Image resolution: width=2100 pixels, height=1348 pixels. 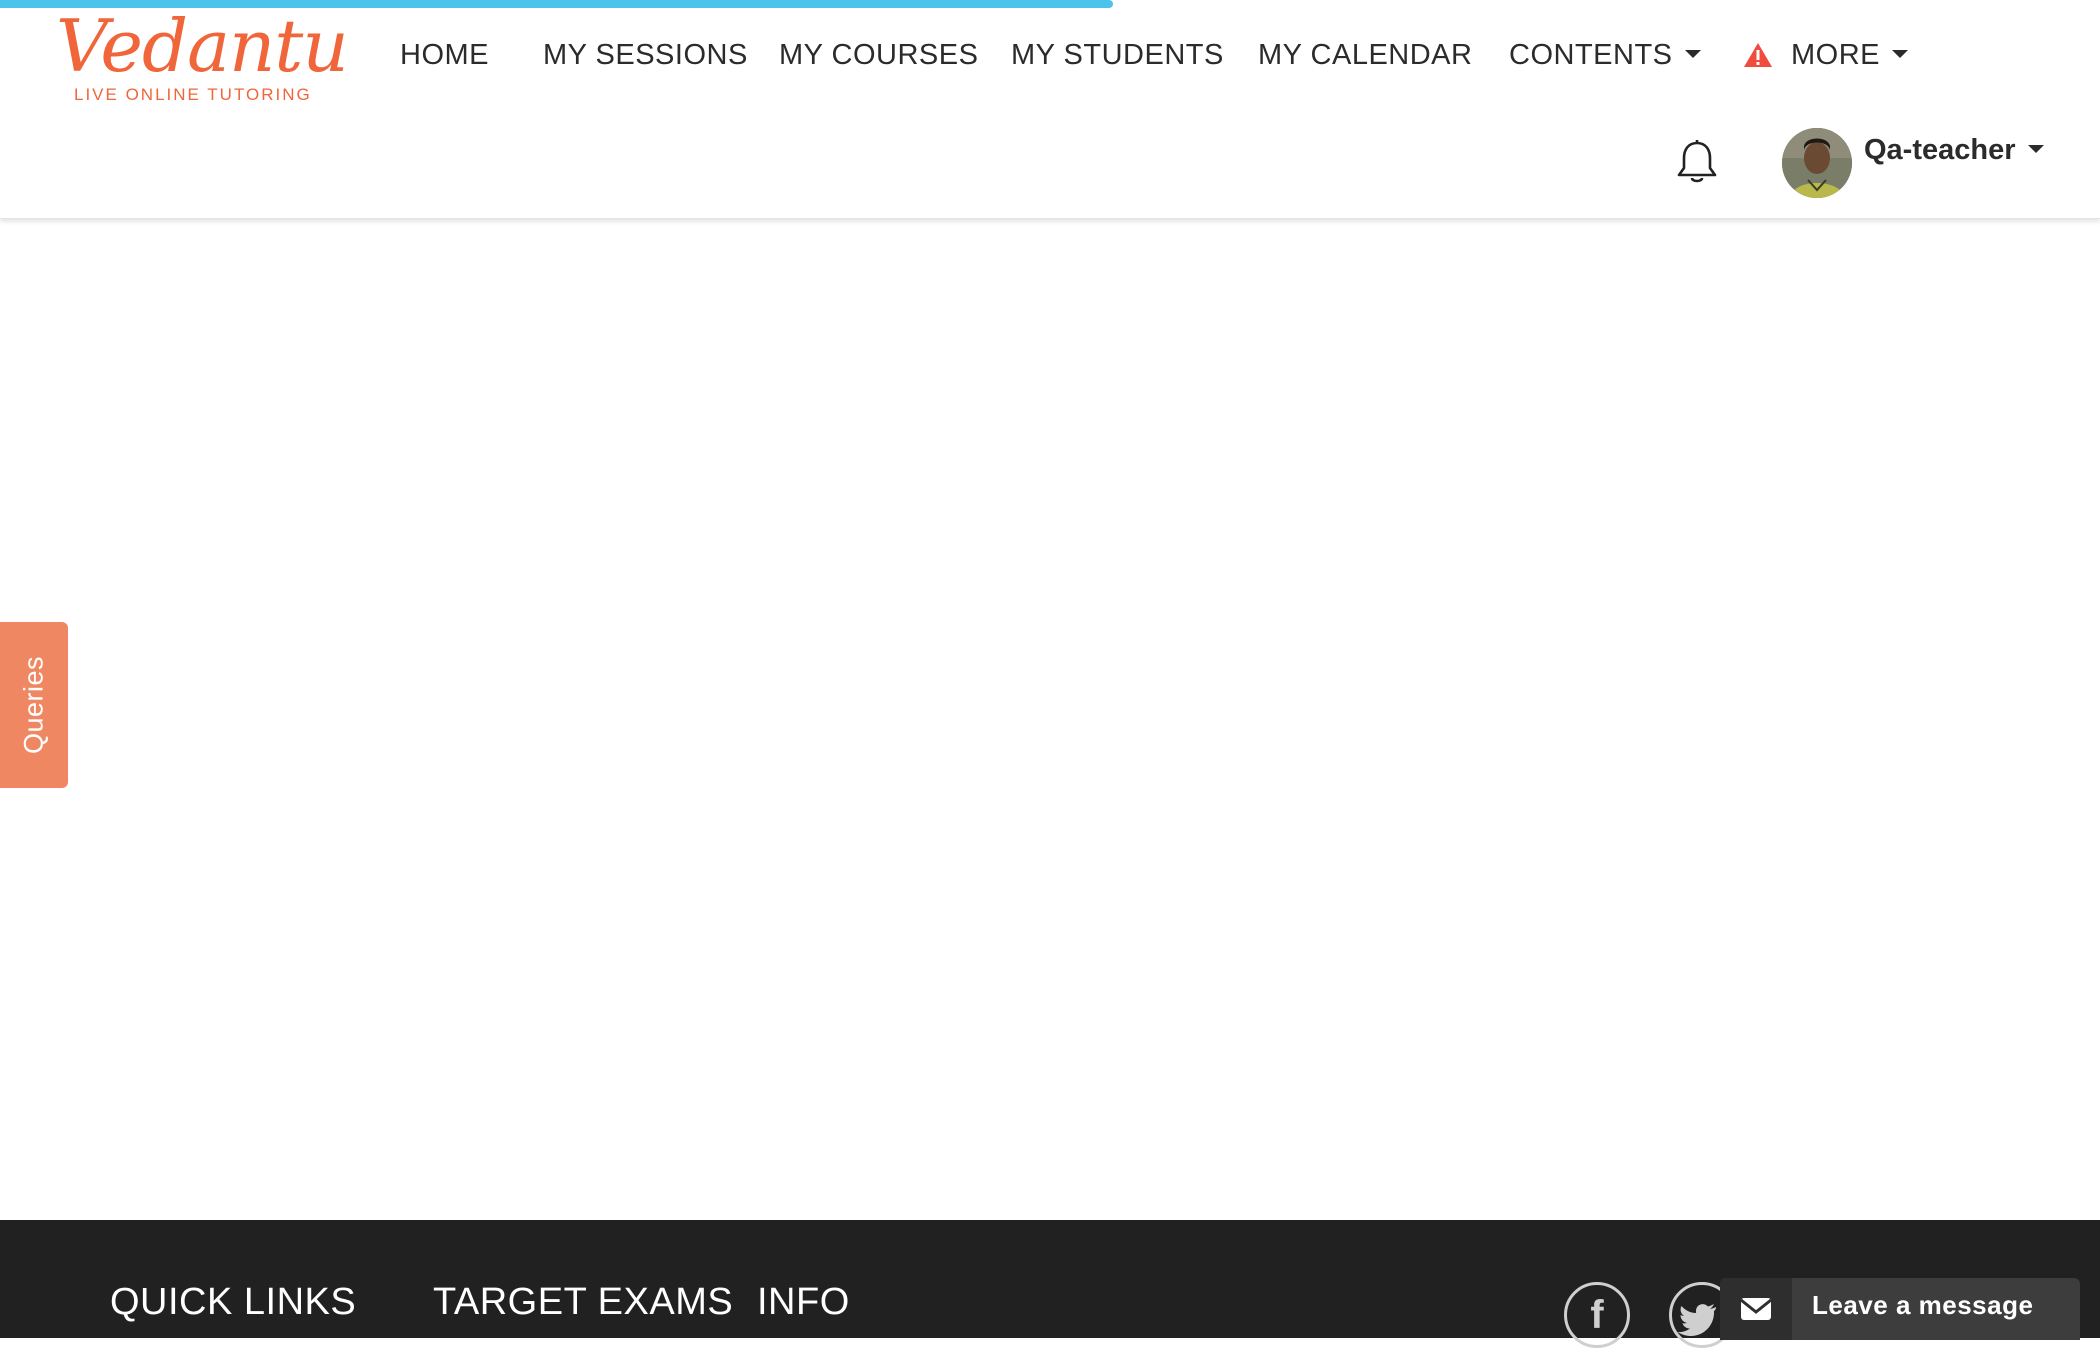 What do you see at coordinates (803, 1302) in the screenshot?
I see `footer-info-heading: INFO` at bounding box center [803, 1302].